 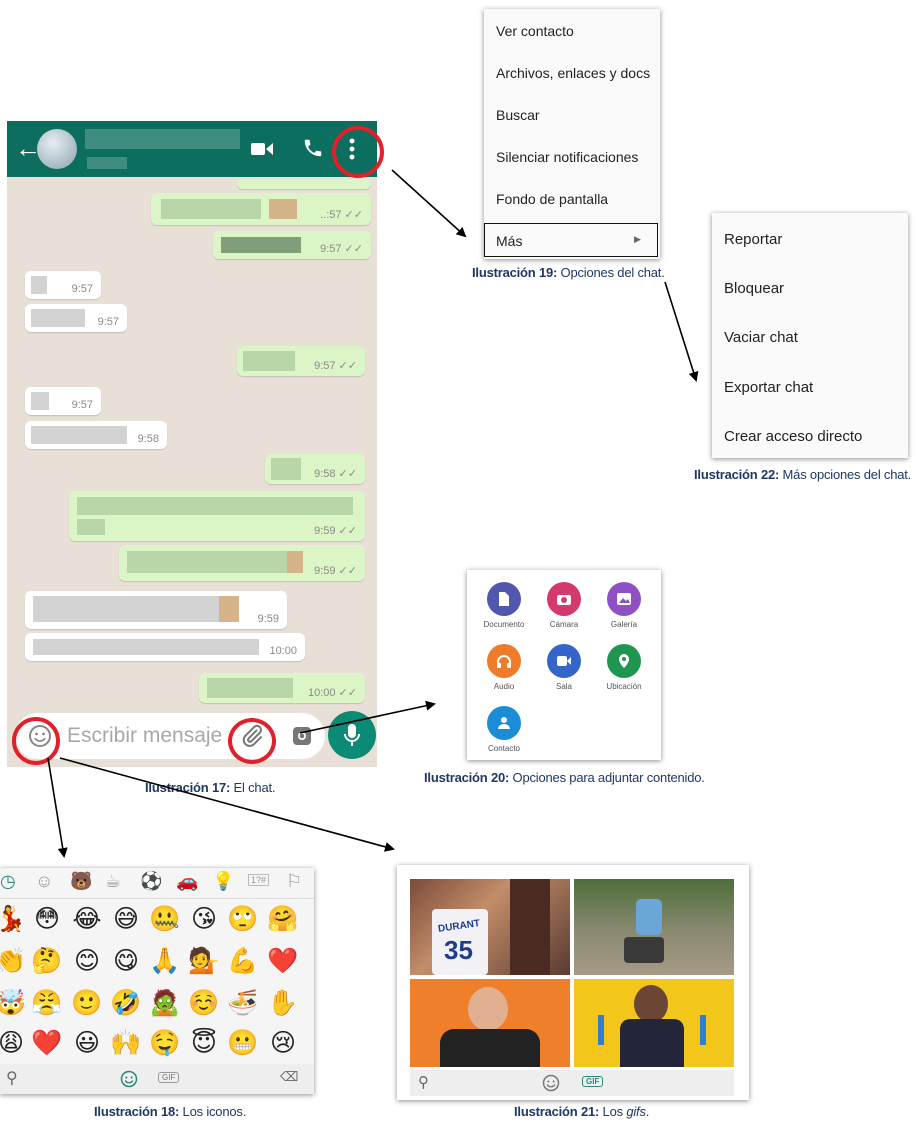 I want to click on arrow-to-more-options, so click(x=681, y=331).